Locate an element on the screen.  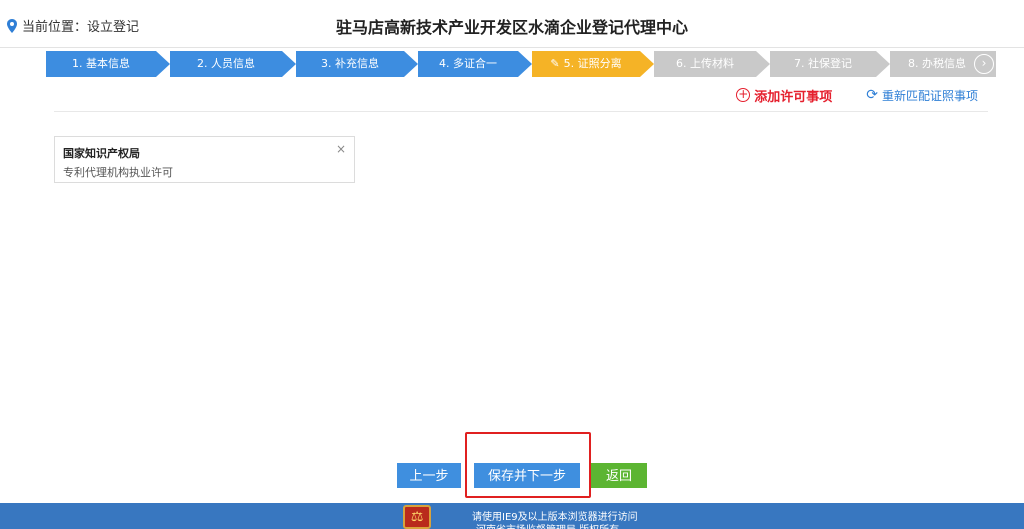
refresh-icon: ⟳ is located at coordinates (872, 95).